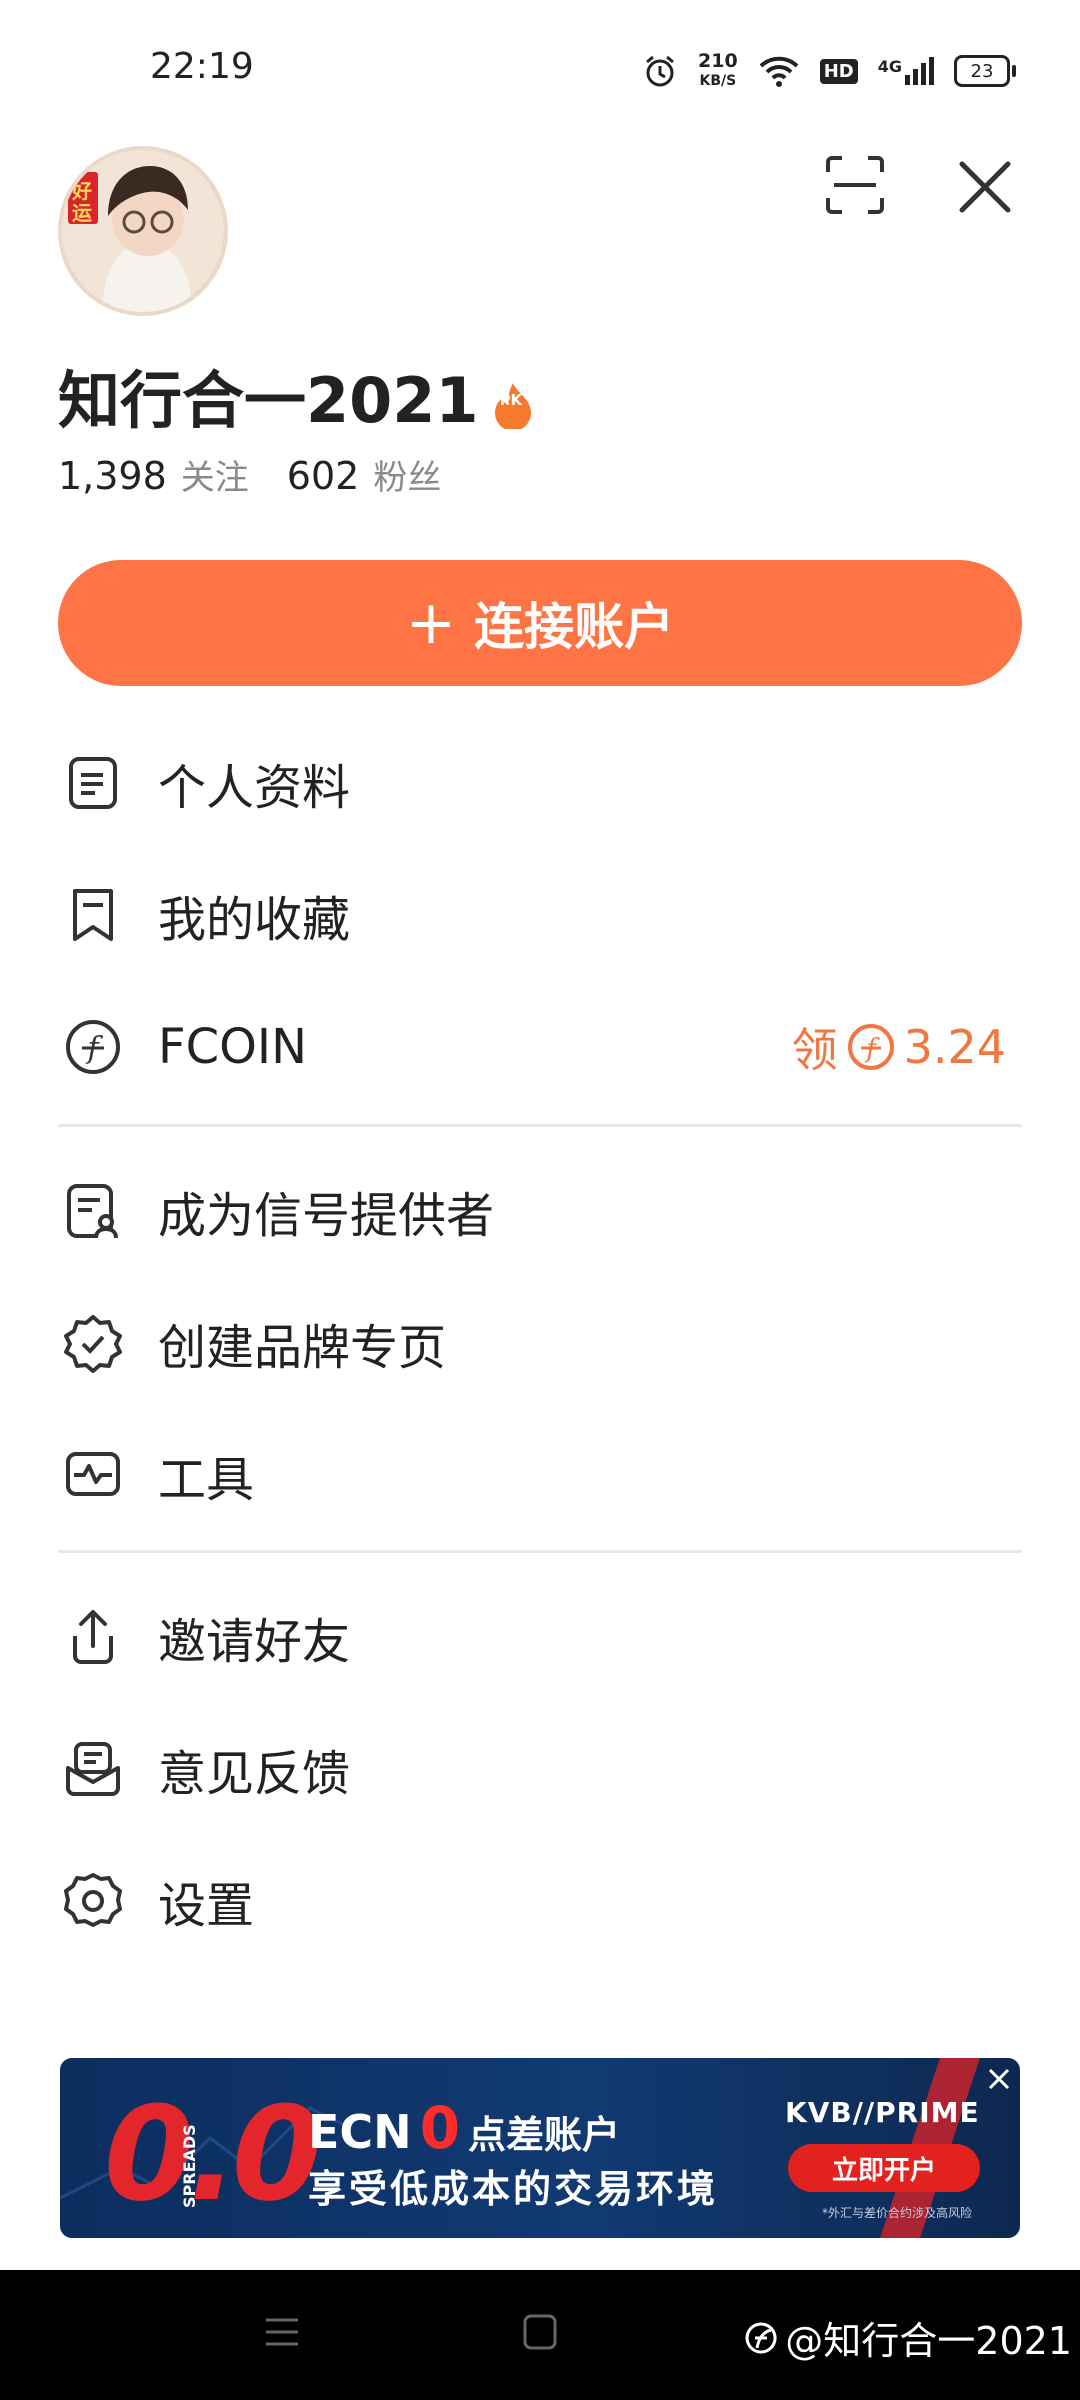 Image resolution: width=1080 pixels, height=2400 pixels. Describe the element at coordinates (93, 783) in the screenshot. I see `document-icon` at that location.